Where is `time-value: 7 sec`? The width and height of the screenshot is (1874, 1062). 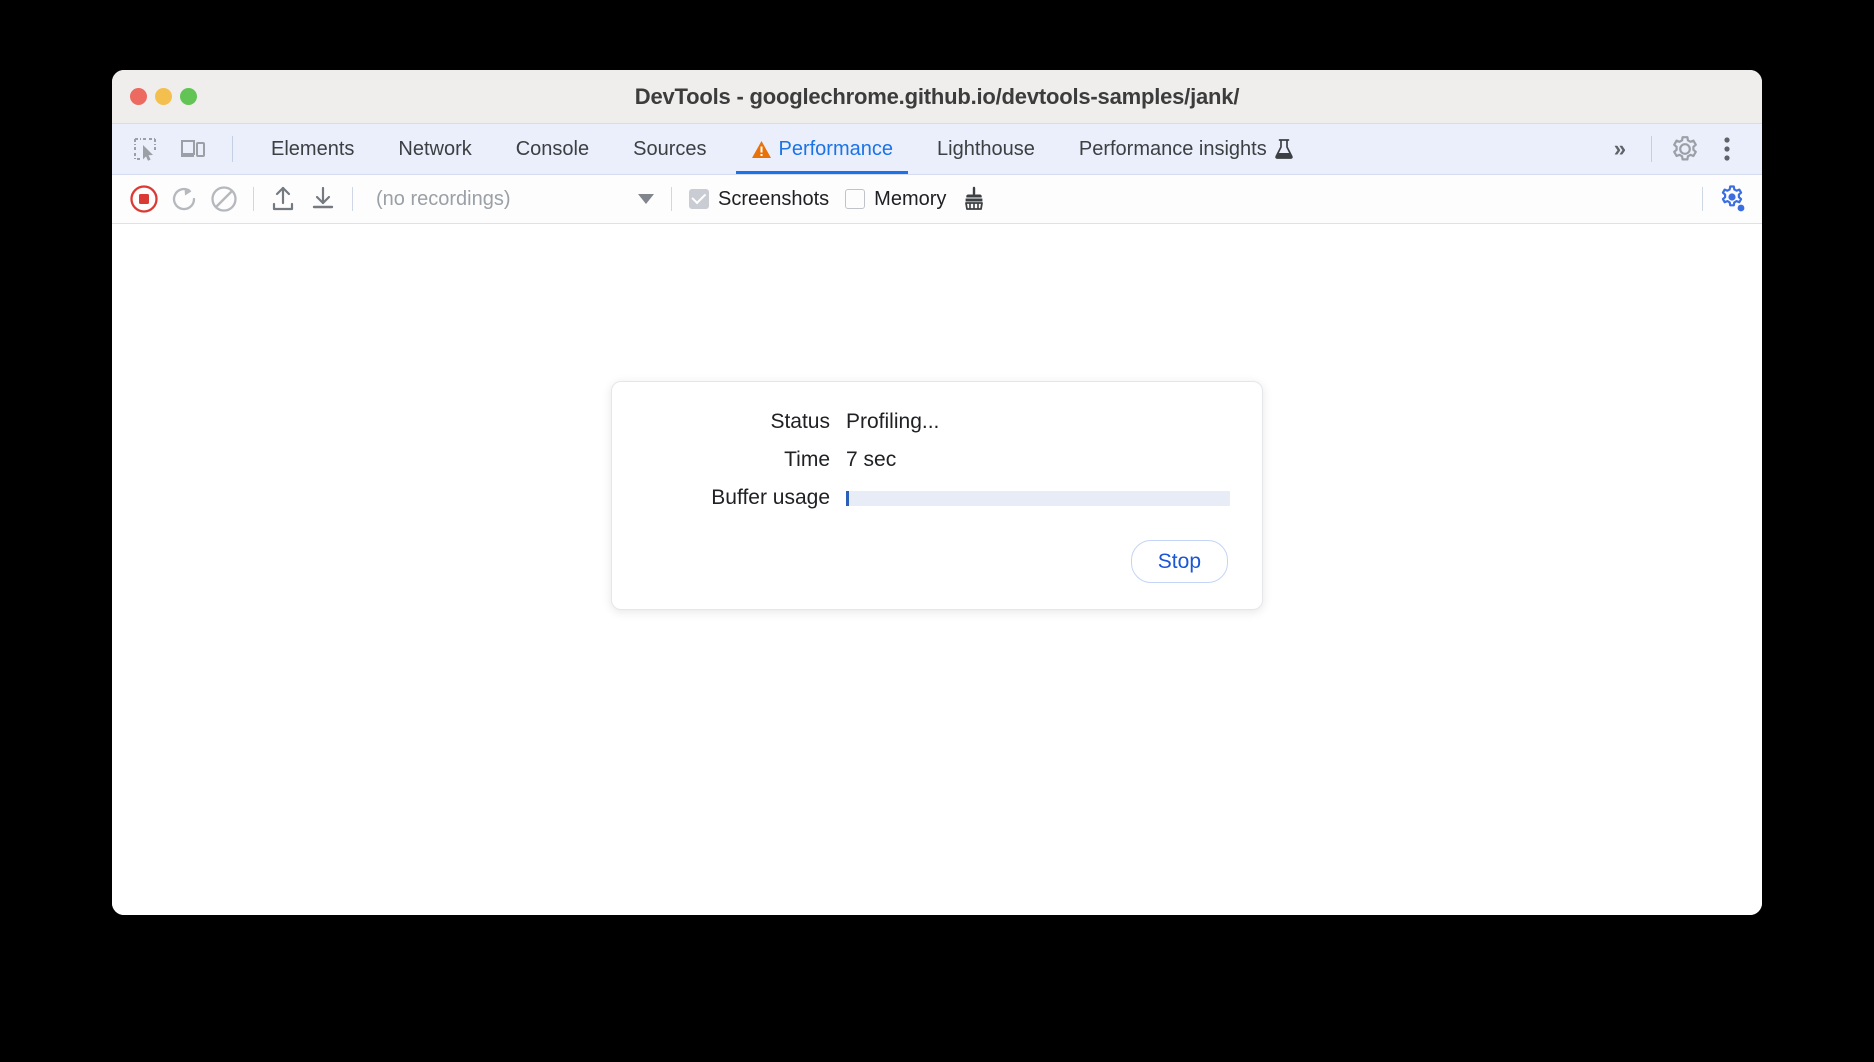
time-value: 7 sec is located at coordinates (871, 459).